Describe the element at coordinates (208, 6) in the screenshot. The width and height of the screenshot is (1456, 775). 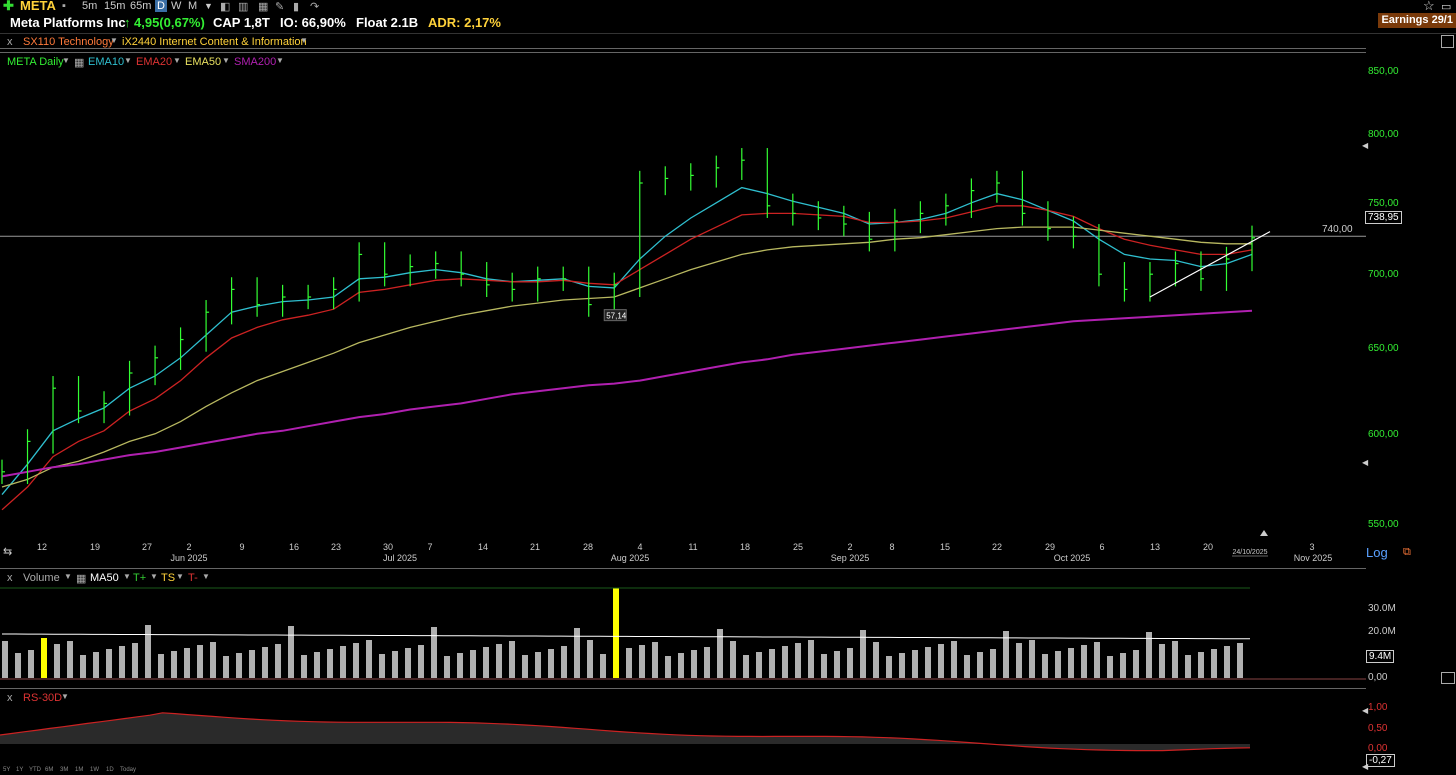
I see `timeframe-dropdown-icon: ▼` at that location.